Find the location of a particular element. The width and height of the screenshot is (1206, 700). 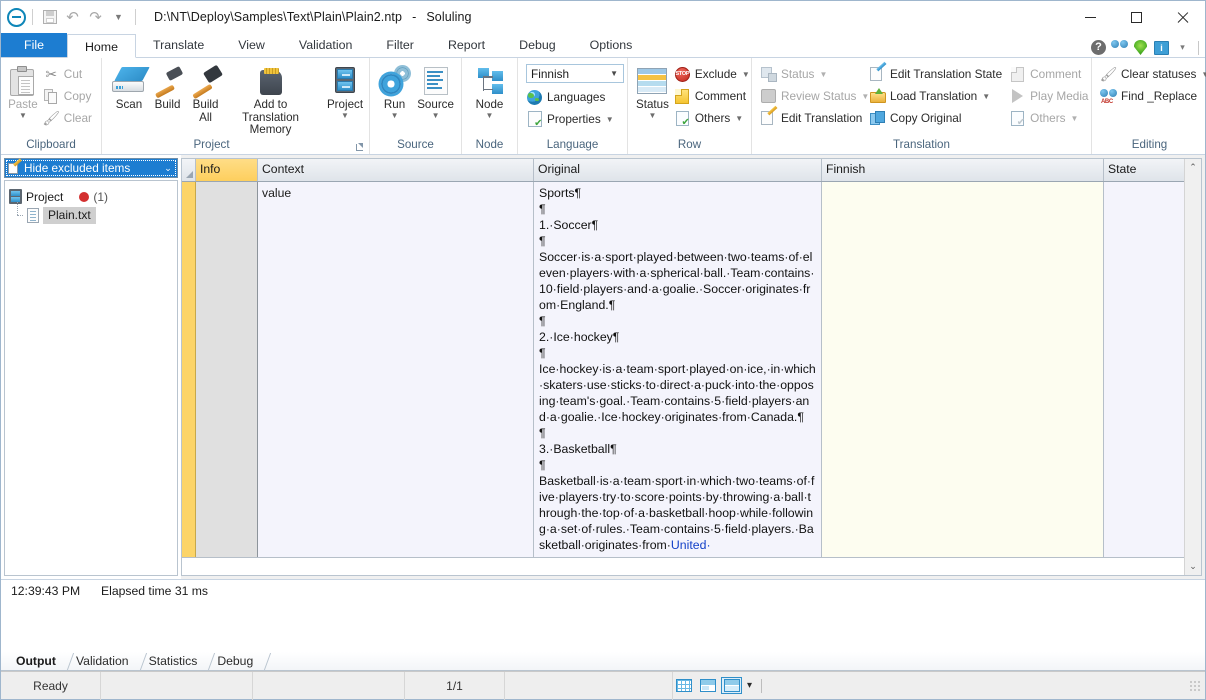

translation-comment-button: Comment is located at coordinates (1049, 74).